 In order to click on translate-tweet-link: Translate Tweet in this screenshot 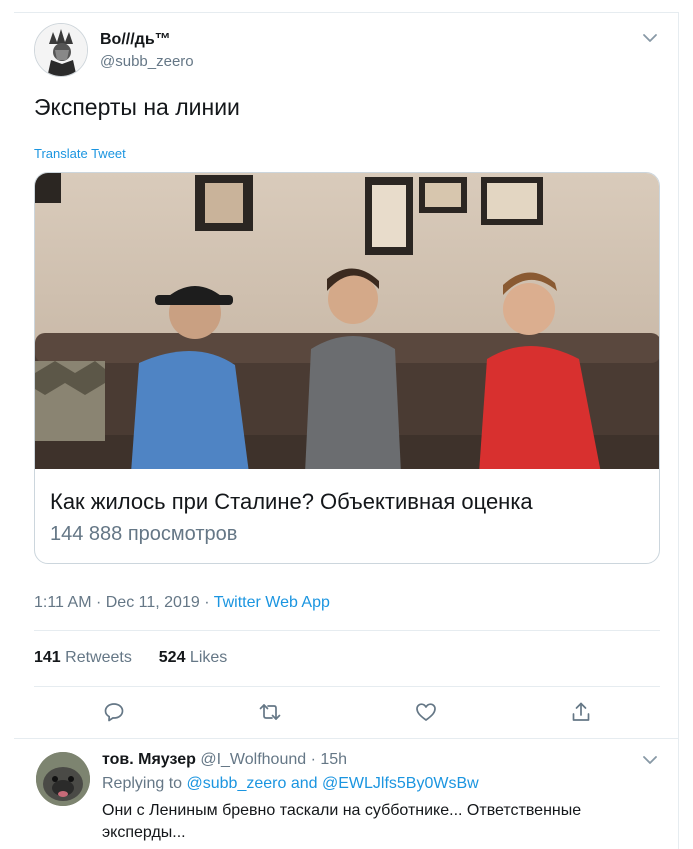, I will do `click(80, 153)`.